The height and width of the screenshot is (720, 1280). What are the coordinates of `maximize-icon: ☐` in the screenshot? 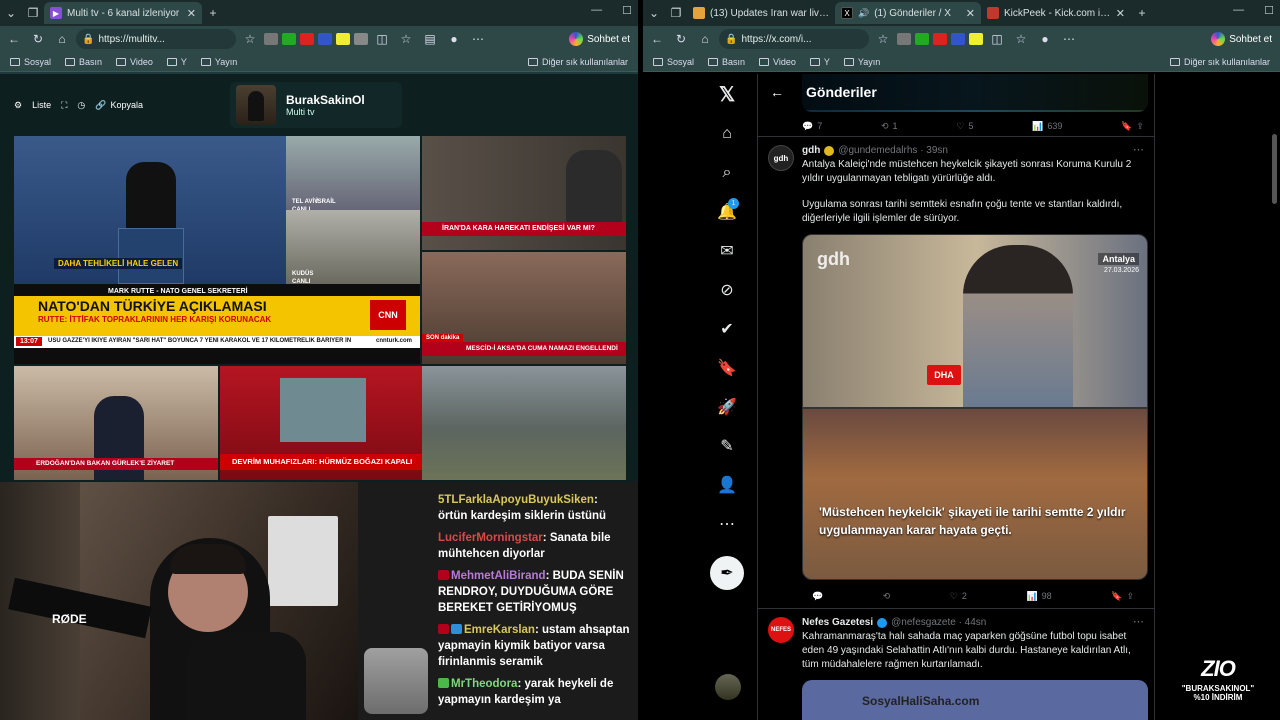 It's located at (627, 10).